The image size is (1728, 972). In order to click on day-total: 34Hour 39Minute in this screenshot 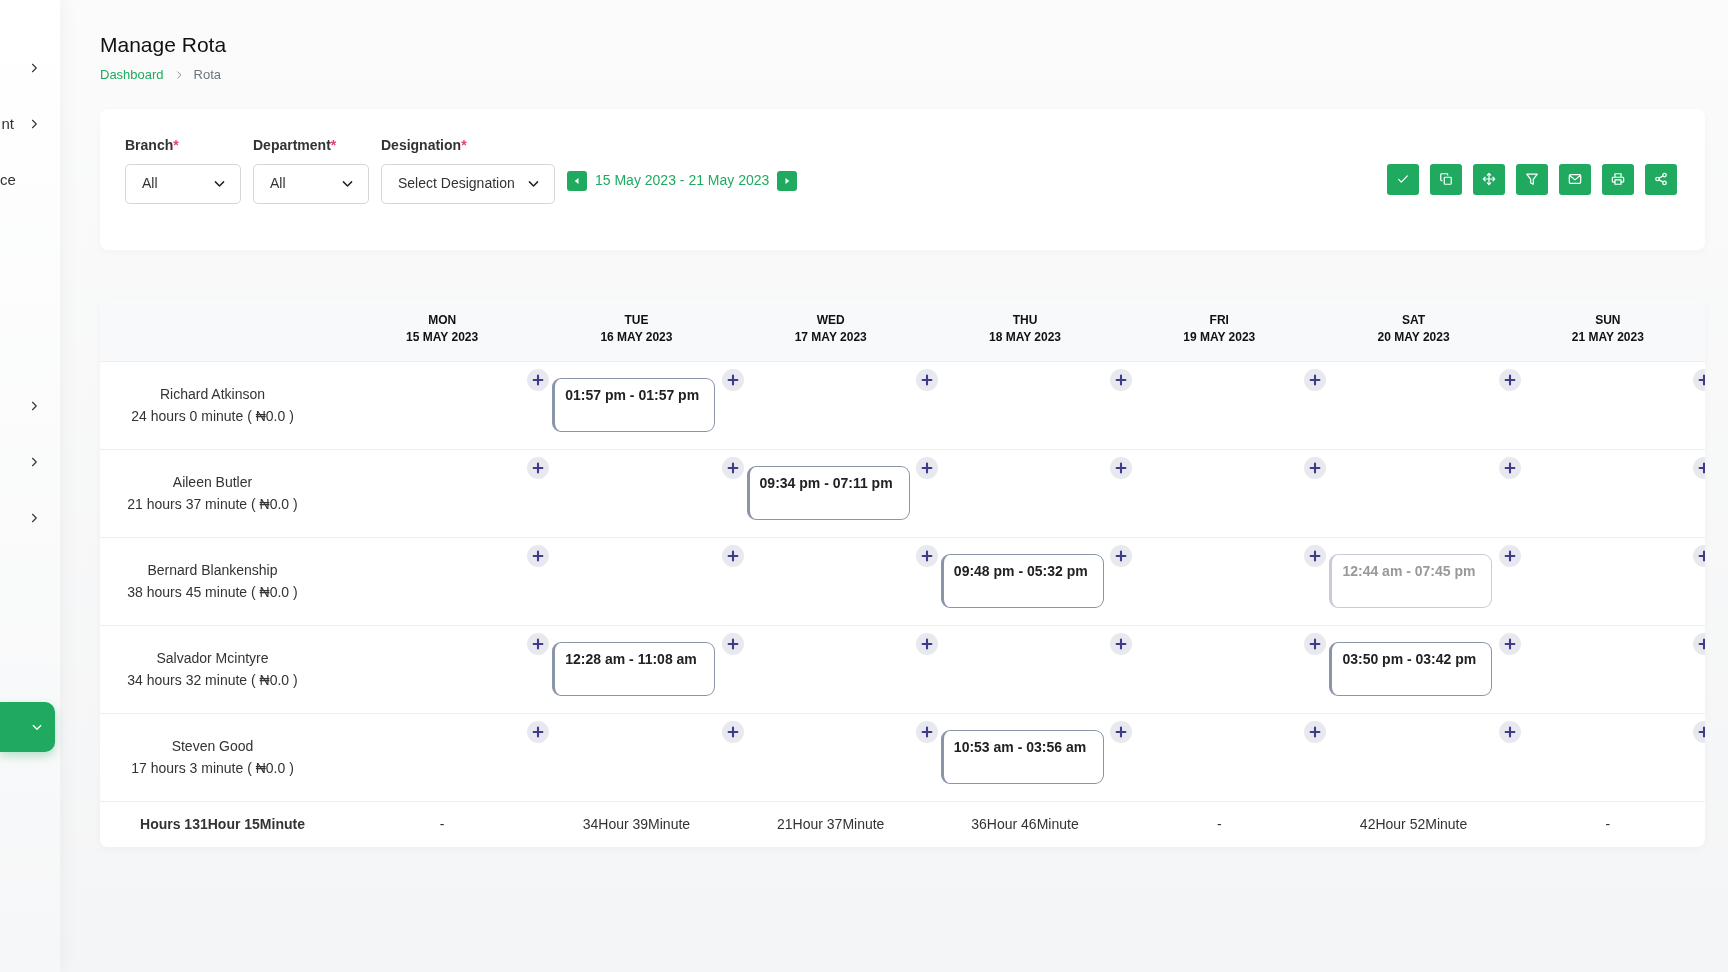, I will do `click(636, 823)`.